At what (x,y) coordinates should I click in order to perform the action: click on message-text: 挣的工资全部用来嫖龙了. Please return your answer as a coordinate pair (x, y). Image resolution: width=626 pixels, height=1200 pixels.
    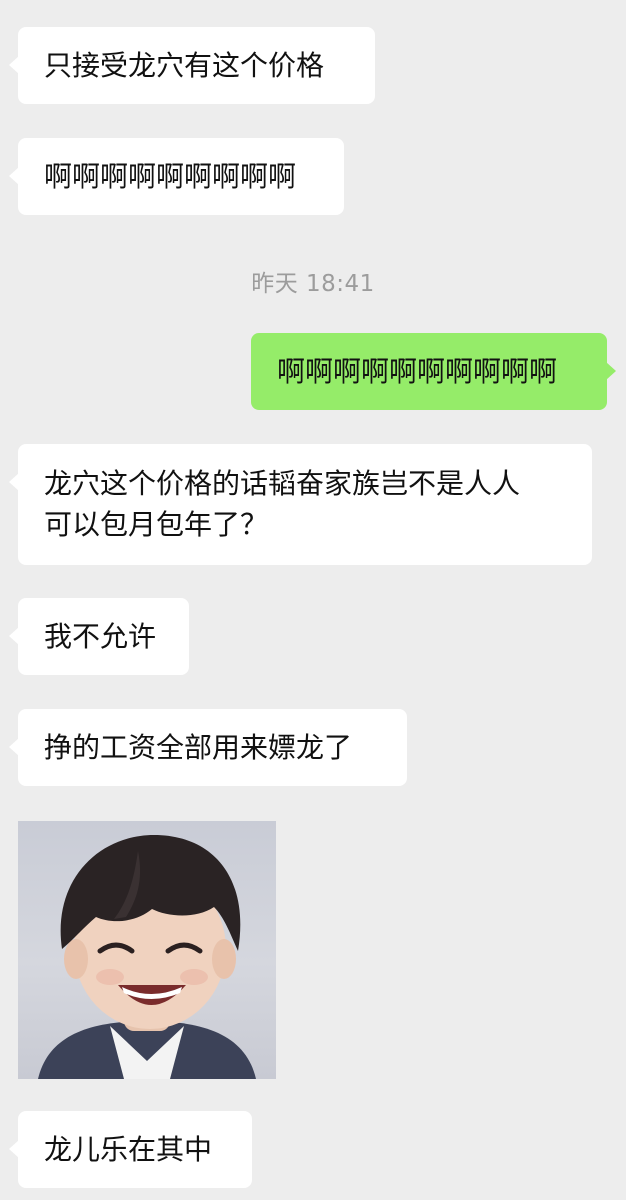
    Looking at the image, I should click on (198, 747).